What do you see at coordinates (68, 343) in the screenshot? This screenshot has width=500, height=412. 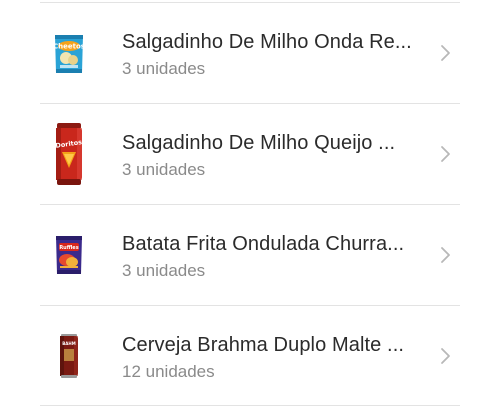 I see `svg-text: BAHM` at bounding box center [68, 343].